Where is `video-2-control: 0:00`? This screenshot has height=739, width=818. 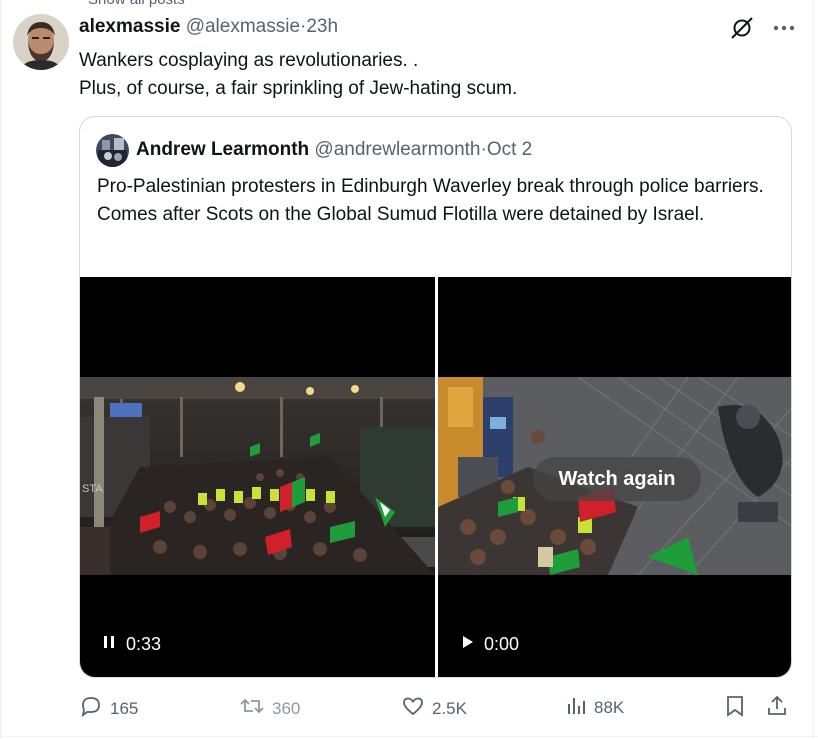
video-2-control: 0:00 is located at coordinates (489, 644).